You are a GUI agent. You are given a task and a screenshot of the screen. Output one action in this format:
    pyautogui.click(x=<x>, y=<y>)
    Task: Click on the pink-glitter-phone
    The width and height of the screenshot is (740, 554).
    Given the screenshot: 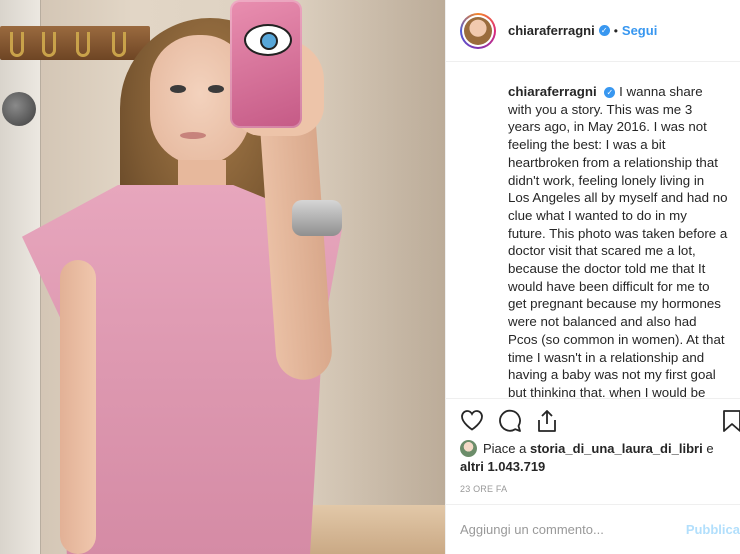 What is the action you would take?
    pyautogui.click(x=266, y=64)
    